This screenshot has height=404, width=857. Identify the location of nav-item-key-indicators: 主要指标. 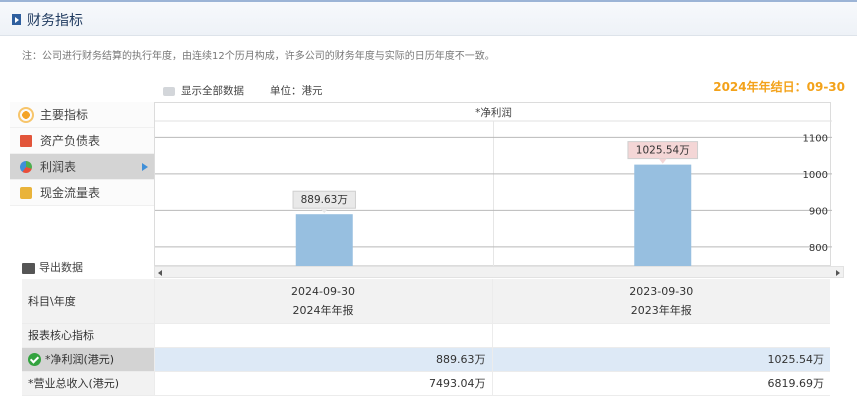
(82, 115).